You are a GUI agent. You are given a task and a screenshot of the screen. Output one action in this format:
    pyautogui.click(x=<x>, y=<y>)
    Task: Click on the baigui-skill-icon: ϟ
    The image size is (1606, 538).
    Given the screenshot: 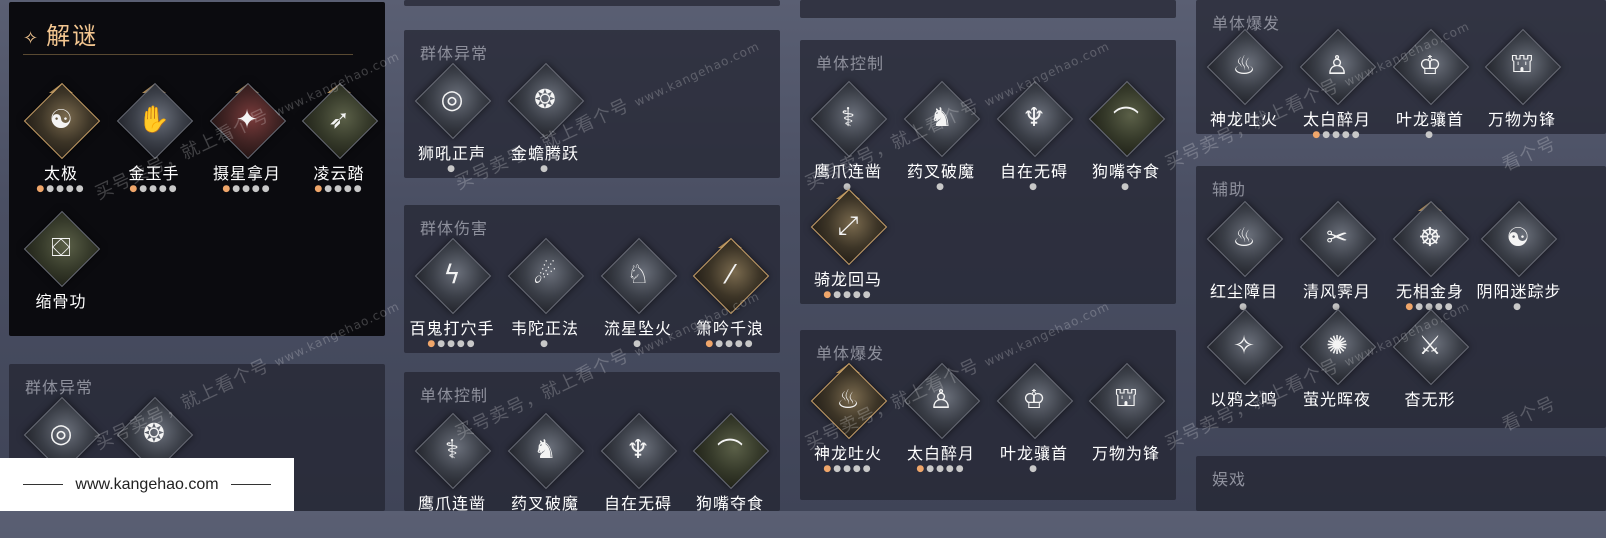 What is the action you would take?
    pyautogui.click(x=452, y=275)
    